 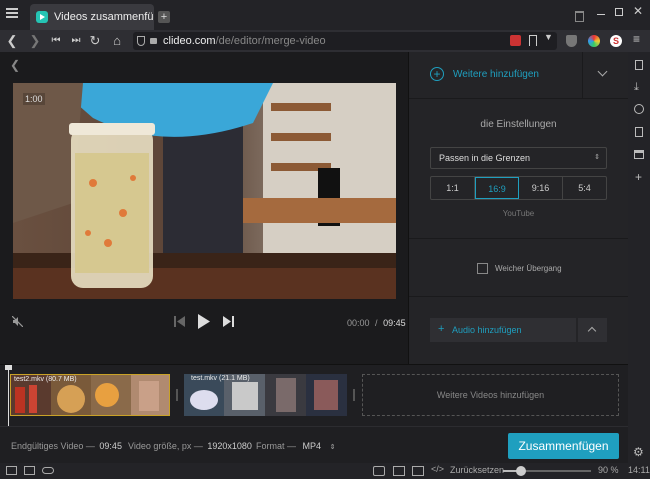 I want to click on bookmark-icon, so click(x=533, y=40).